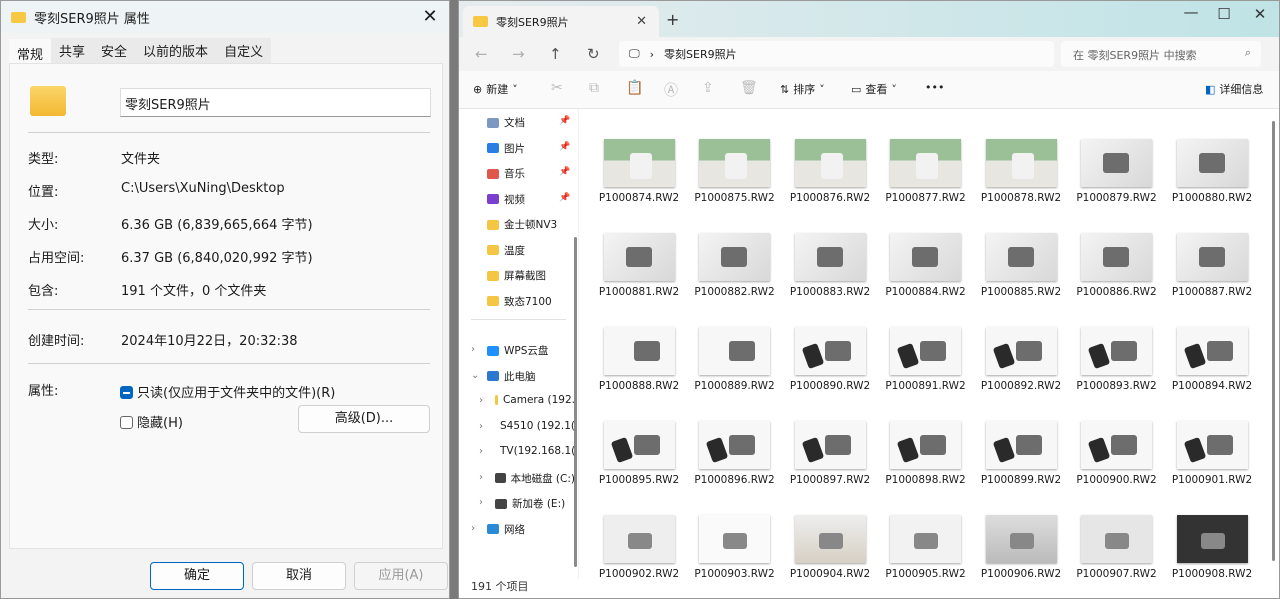 The image size is (1280, 599). Describe the element at coordinates (639, 453) in the screenshot. I see `file-item: P1000895.RW2` at that location.